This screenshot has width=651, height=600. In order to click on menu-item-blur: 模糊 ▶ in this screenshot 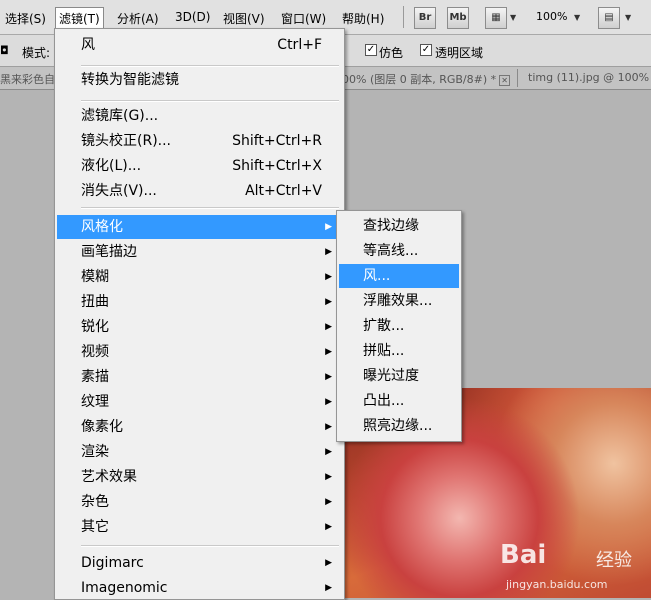, I will do `click(199, 277)`.